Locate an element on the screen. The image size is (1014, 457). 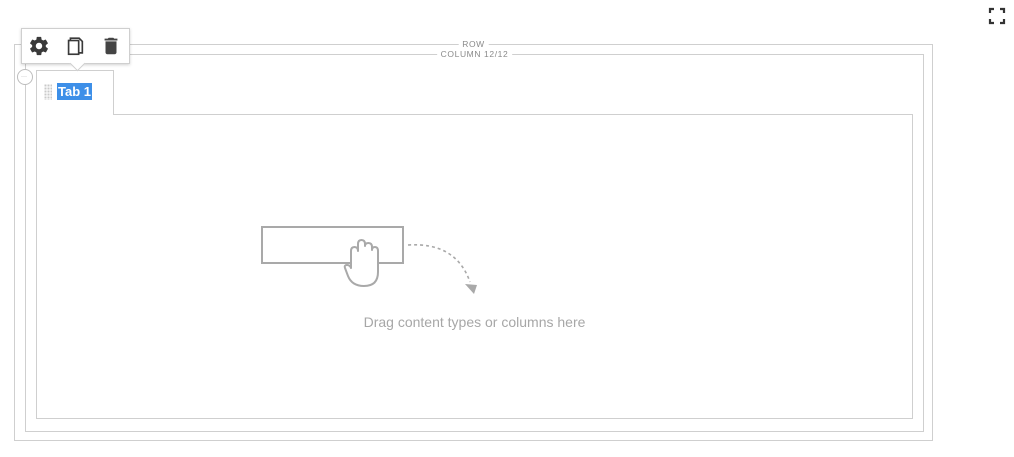
empty-state-text: Drag content types or columns here is located at coordinates (474, 322).